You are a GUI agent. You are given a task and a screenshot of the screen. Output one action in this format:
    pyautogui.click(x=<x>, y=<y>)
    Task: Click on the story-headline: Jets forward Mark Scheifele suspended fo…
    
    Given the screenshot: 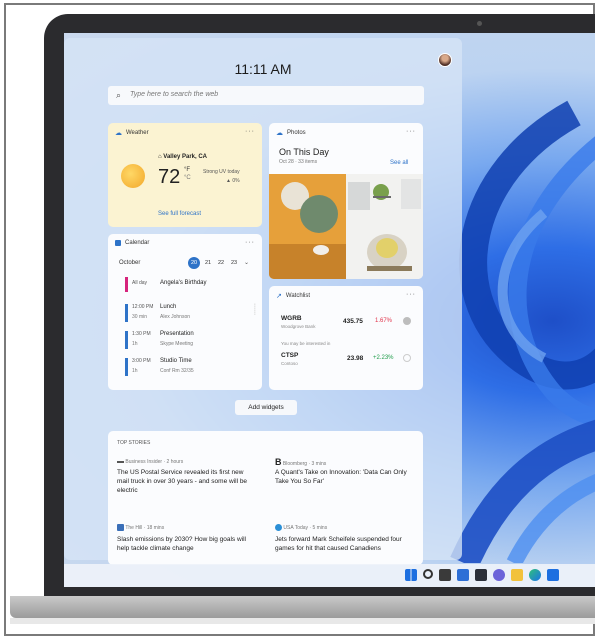 What is the action you would take?
    pyautogui.click(x=338, y=544)
    